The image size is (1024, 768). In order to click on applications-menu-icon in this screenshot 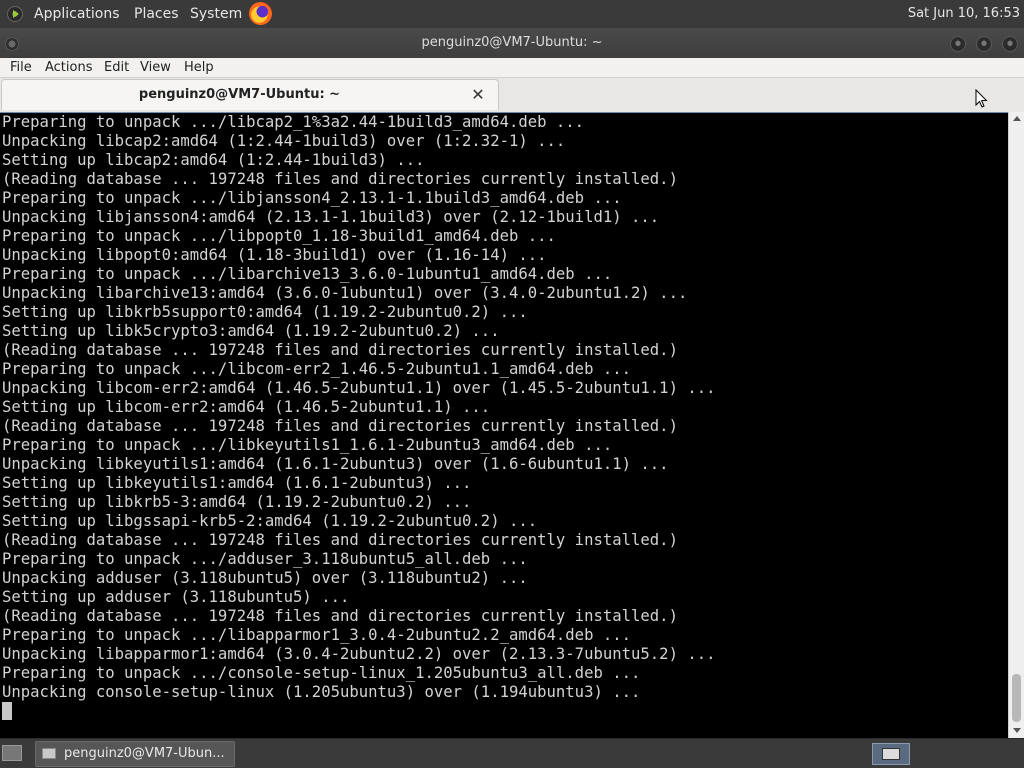, I will do `click(15, 14)`.